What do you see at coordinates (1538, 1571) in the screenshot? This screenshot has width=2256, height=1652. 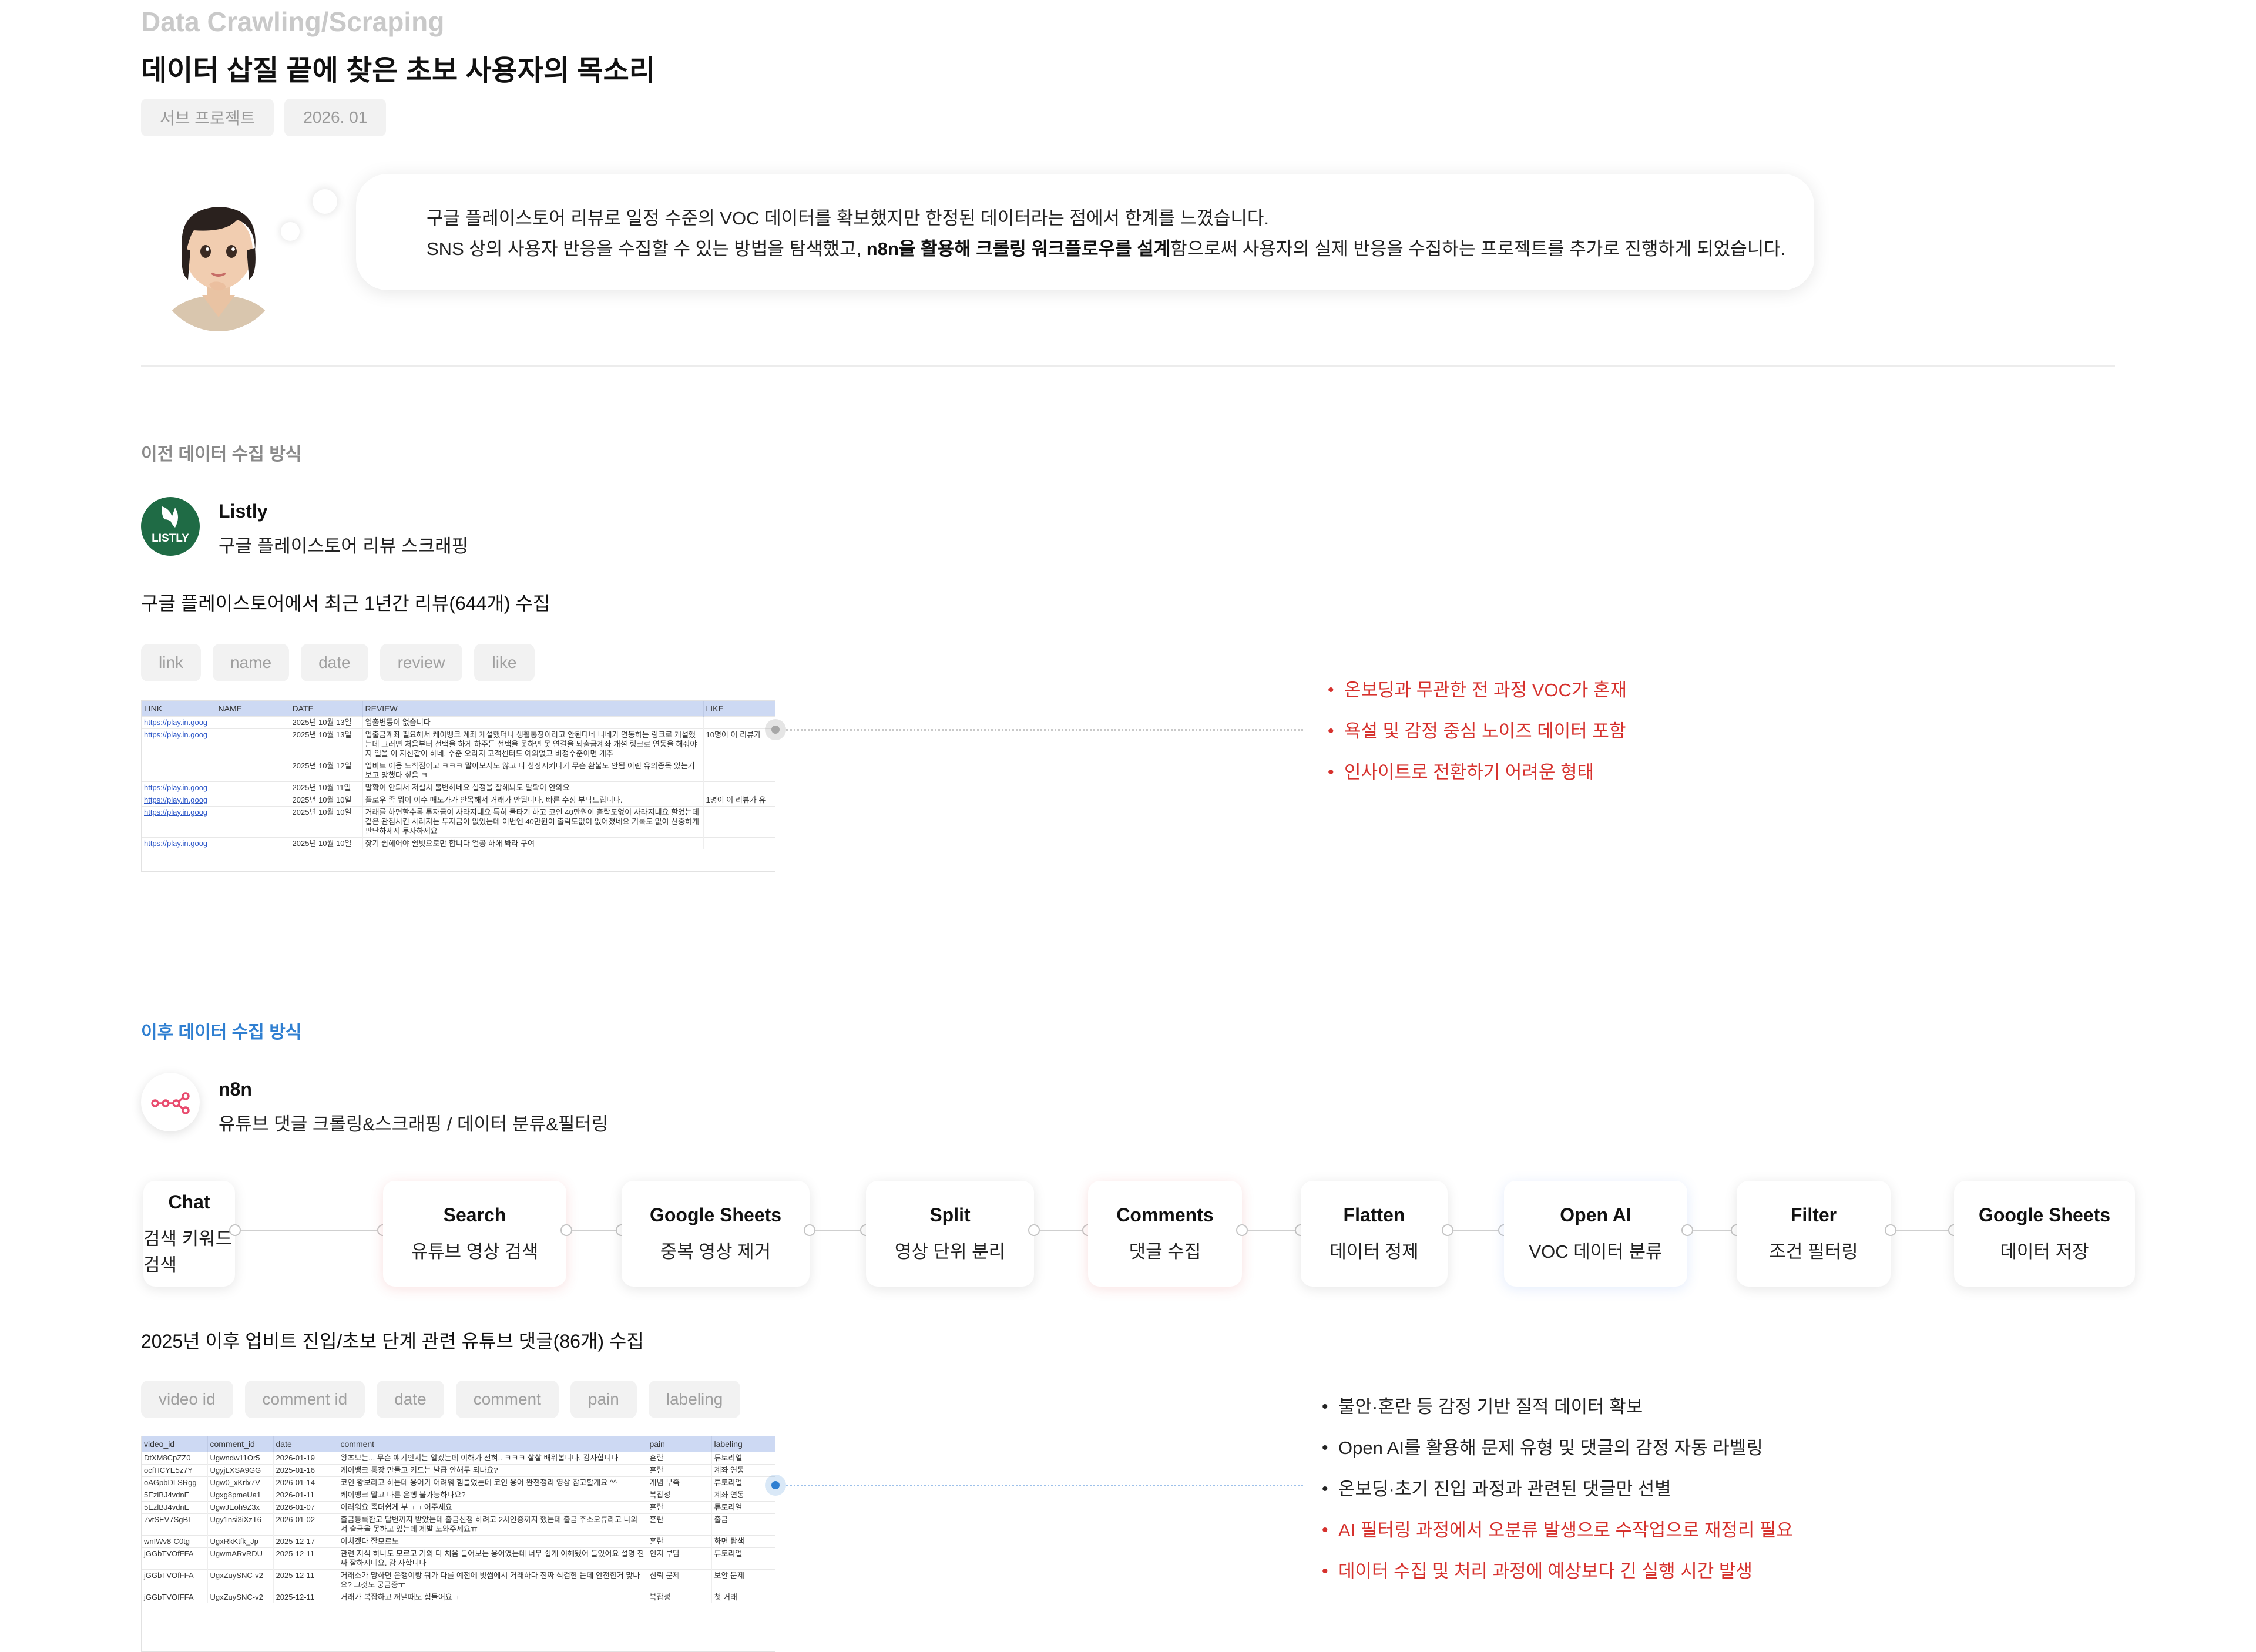 I see `result-item: • 데이터 수집 및 처리 과정에 예상보다 긴 실행 시간 발생` at bounding box center [1538, 1571].